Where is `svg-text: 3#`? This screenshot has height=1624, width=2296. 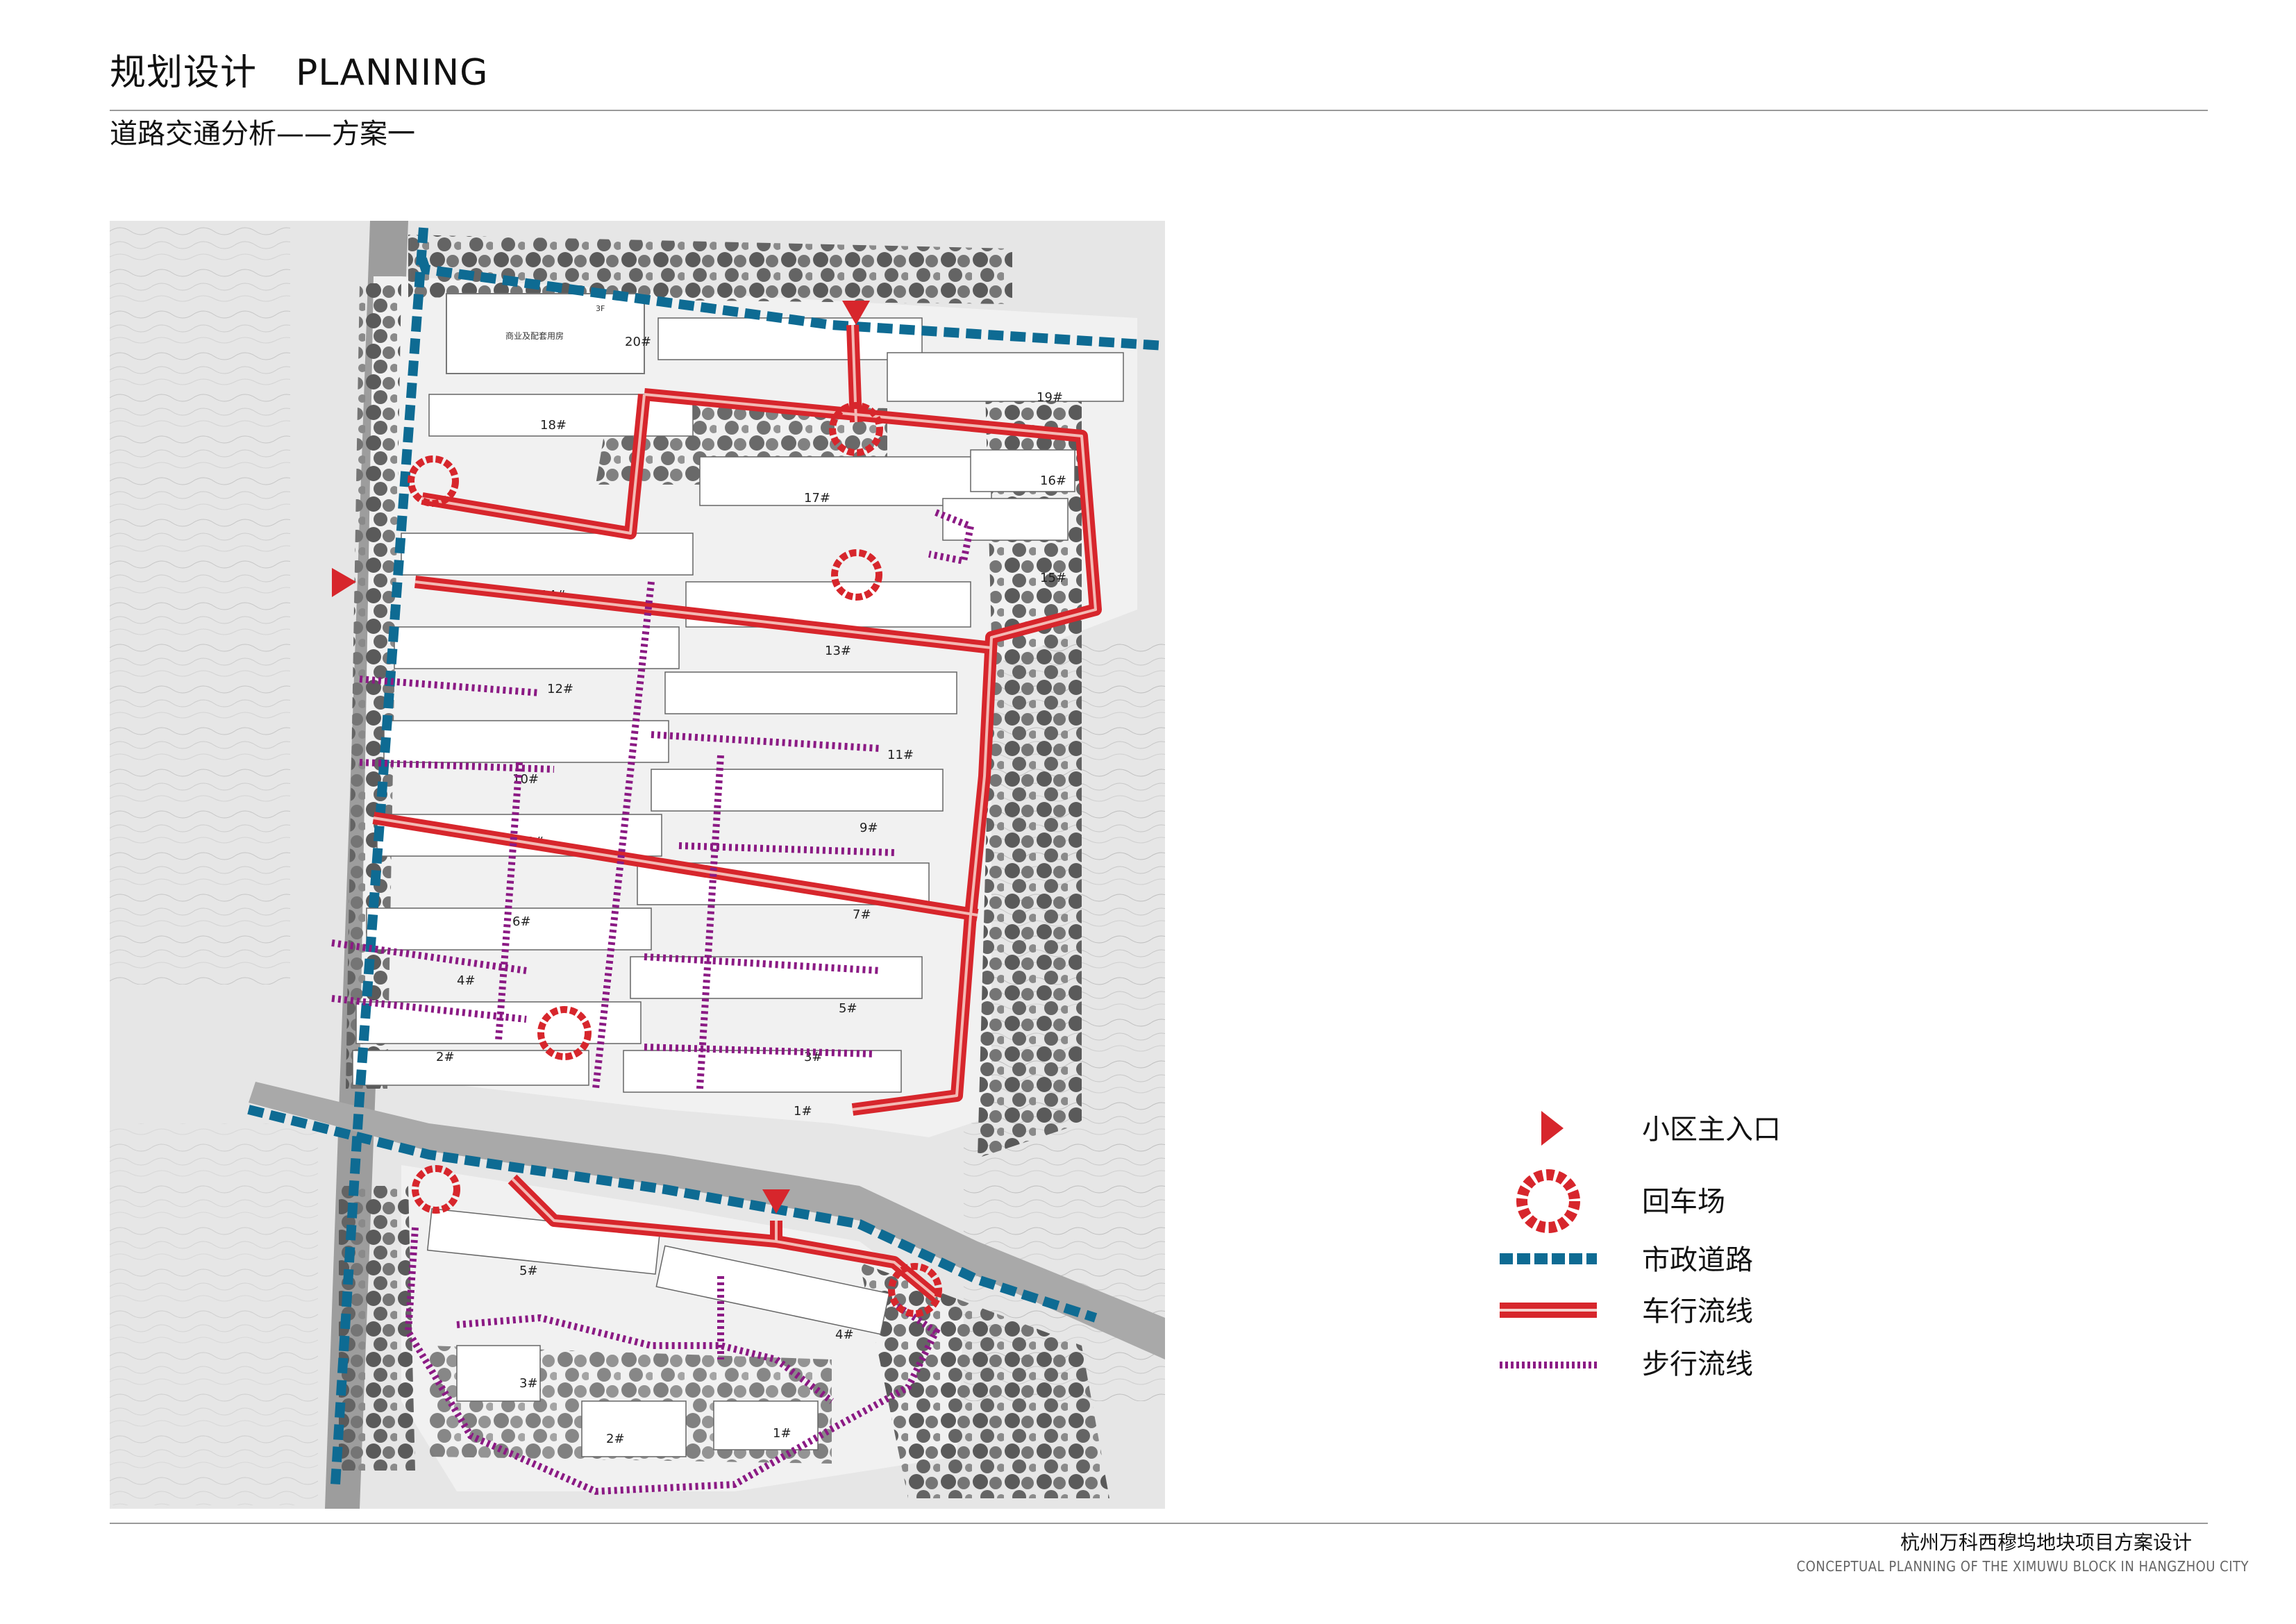 svg-text: 3# is located at coordinates (528, 1383).